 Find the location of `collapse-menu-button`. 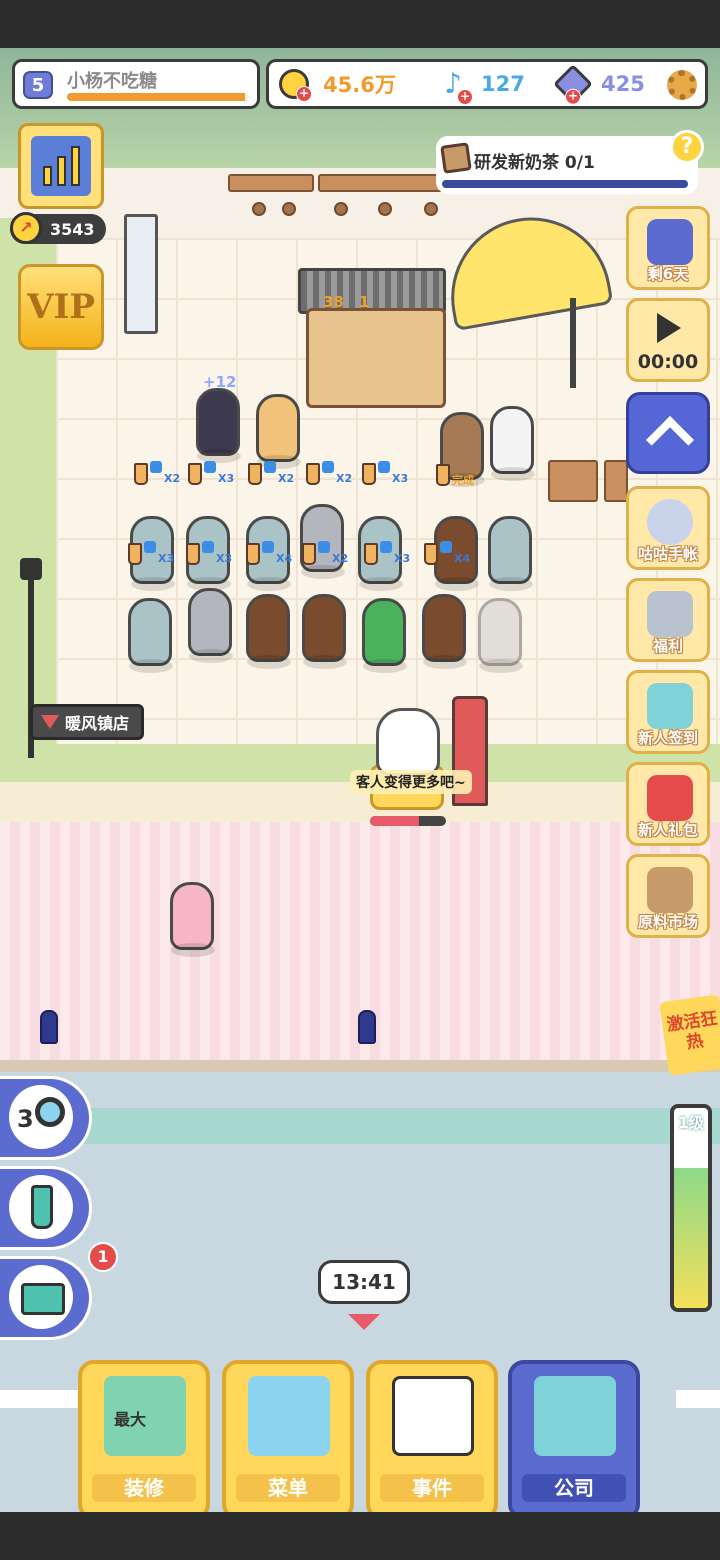

collapse-menu-button is located at coordinates (668, 433).